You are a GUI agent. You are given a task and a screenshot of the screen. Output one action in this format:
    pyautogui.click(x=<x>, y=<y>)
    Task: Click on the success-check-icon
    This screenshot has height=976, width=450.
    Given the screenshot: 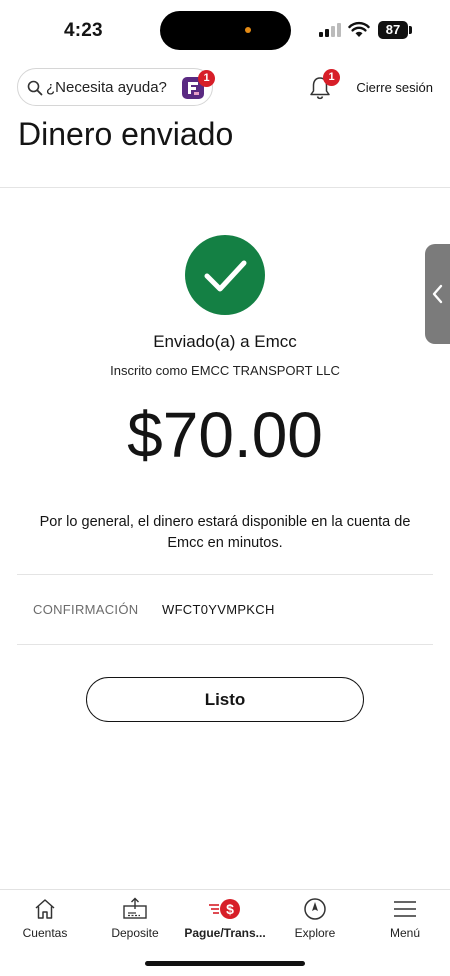 What is the action you would take?
    pyautogui.click(x=225, y=275)
    